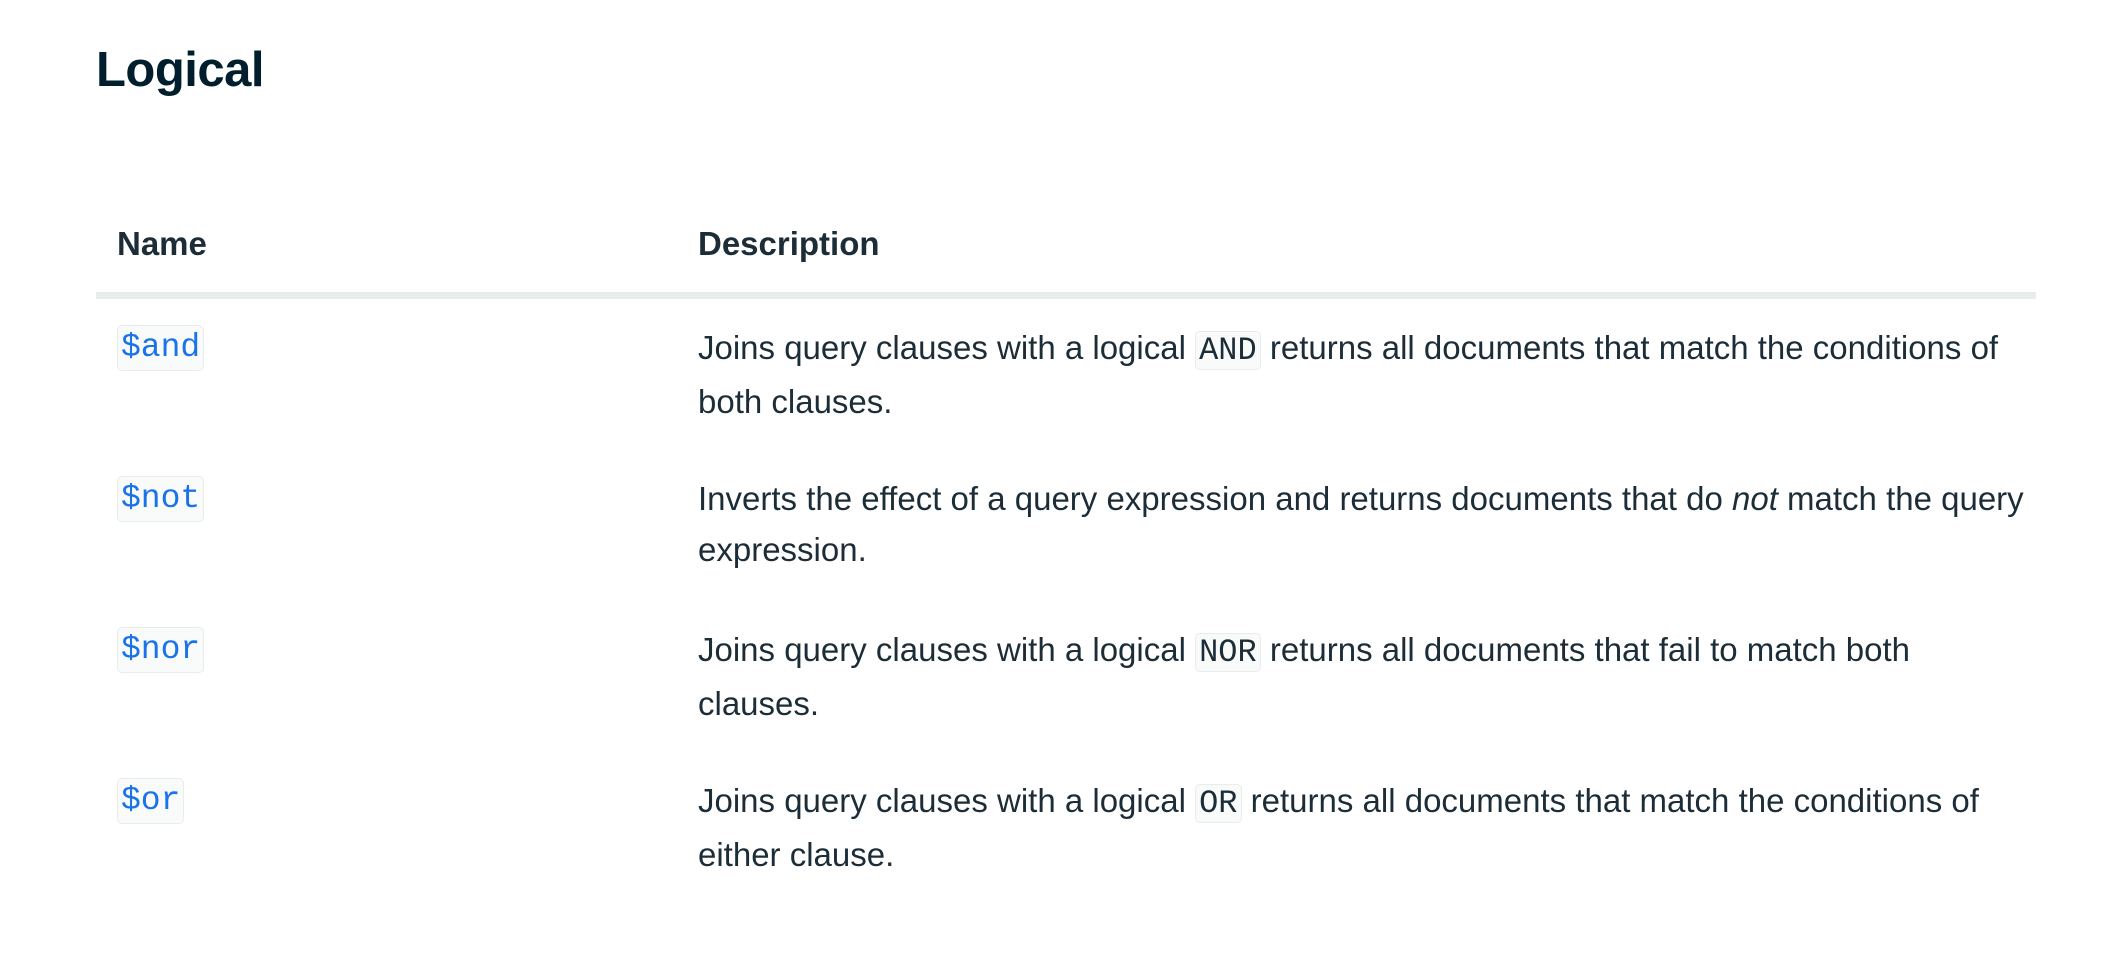 The image size is (2102, 966). What do you see at coordinates (161, 348) in the screenshot?
I see `operator-link-and: $and` at bounding box center [161, 348].